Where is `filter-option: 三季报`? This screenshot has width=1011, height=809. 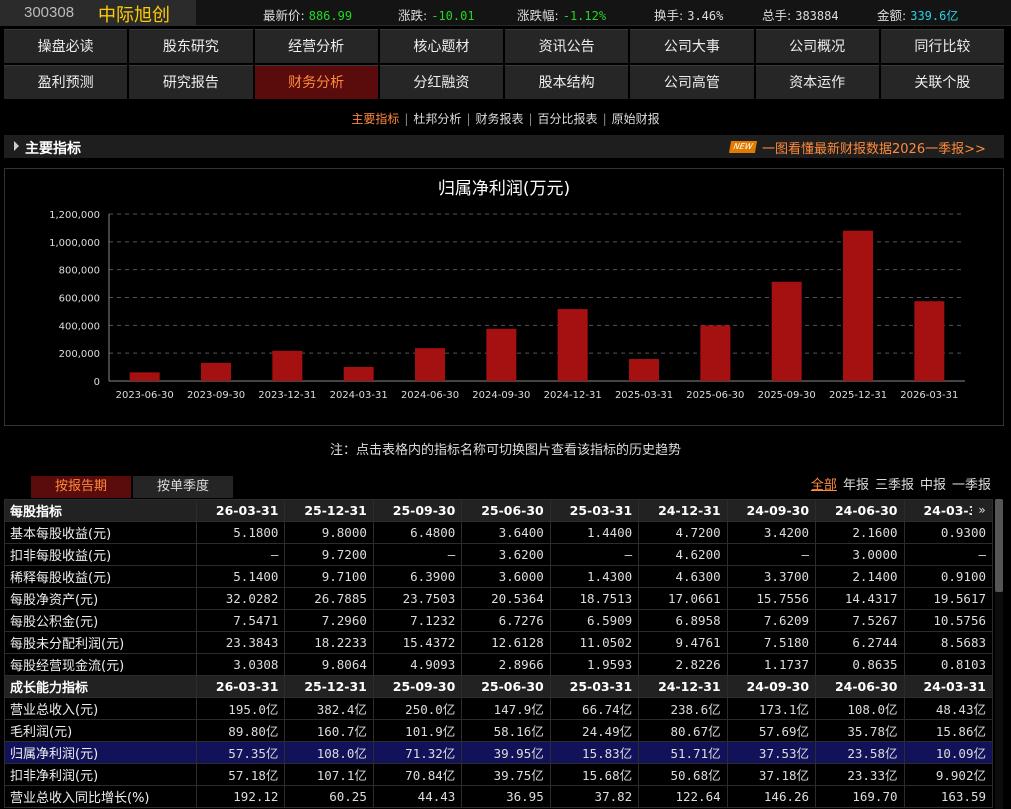 filter-option: 三季报 is located at coordinates (894, 485).